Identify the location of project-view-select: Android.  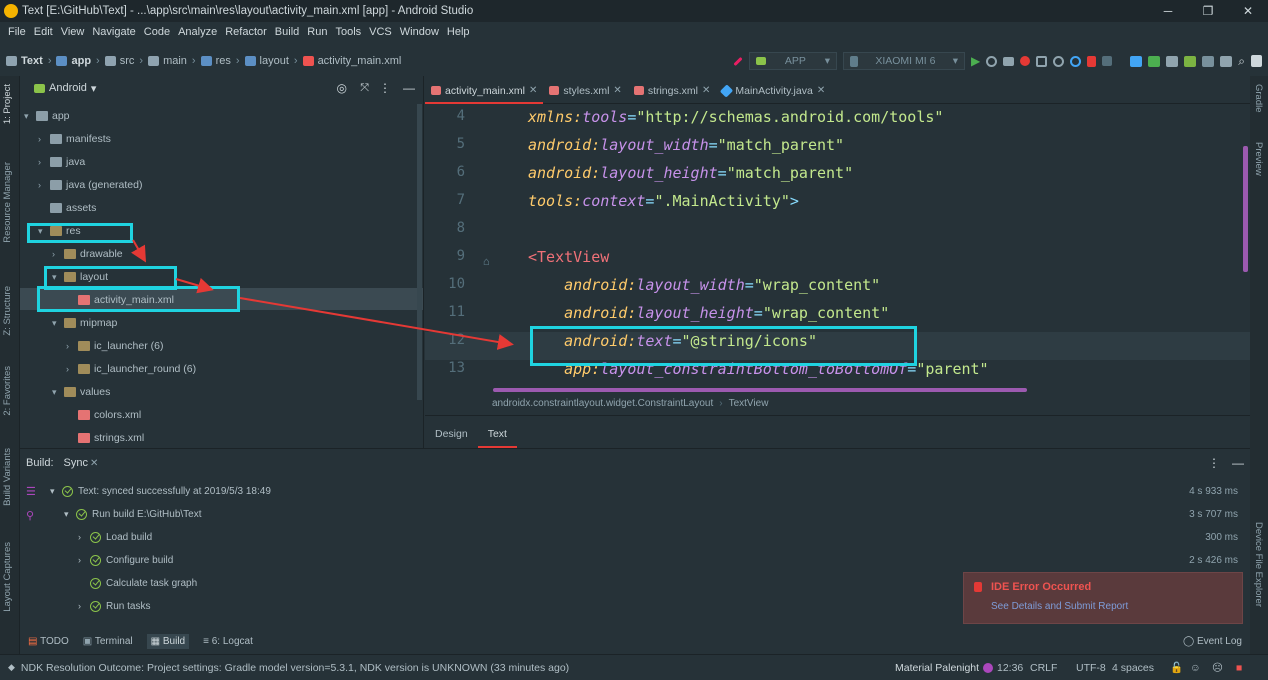
(68, 88).